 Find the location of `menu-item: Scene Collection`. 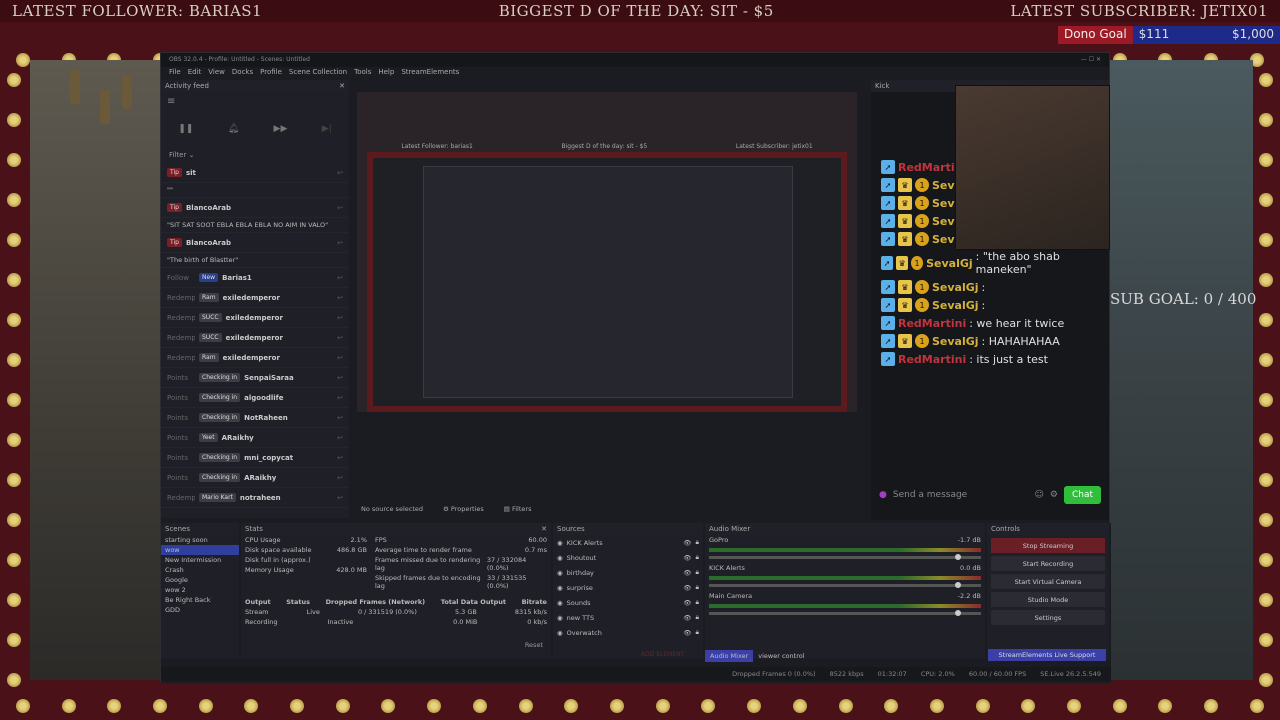

menu-item: Scene Collection is located at coordinates (318, 73).